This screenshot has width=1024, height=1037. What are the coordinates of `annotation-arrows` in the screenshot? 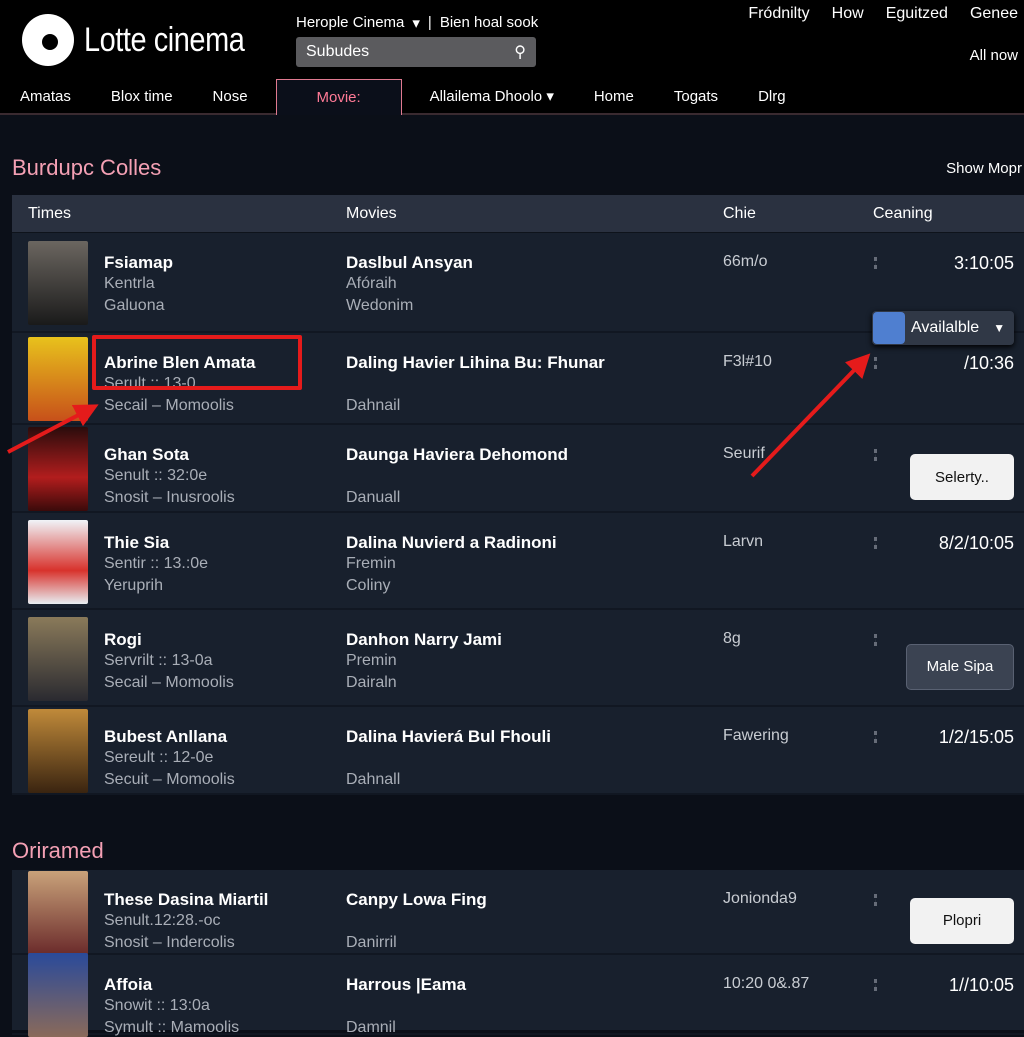 It's located at (439, 415).